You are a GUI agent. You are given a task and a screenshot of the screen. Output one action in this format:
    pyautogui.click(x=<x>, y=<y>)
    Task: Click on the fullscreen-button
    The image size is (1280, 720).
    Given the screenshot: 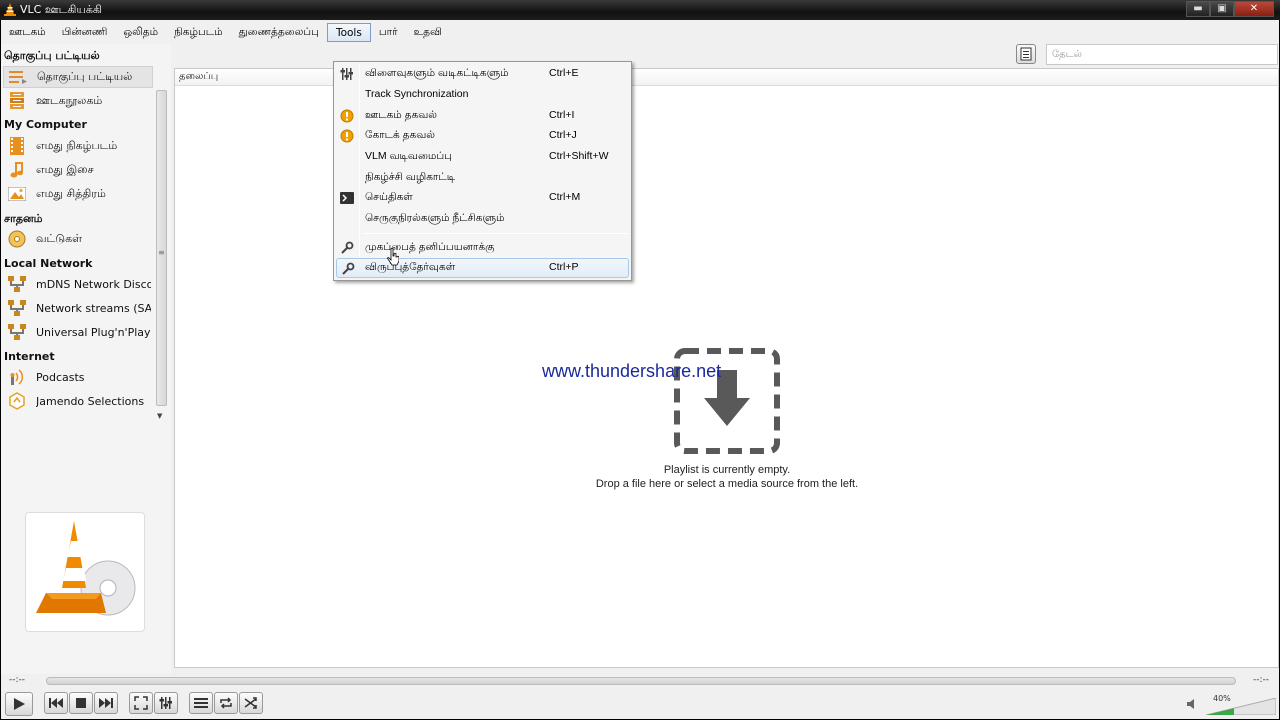 What is the action you would take?
    pyautogui.click(x=141, y=703)
    